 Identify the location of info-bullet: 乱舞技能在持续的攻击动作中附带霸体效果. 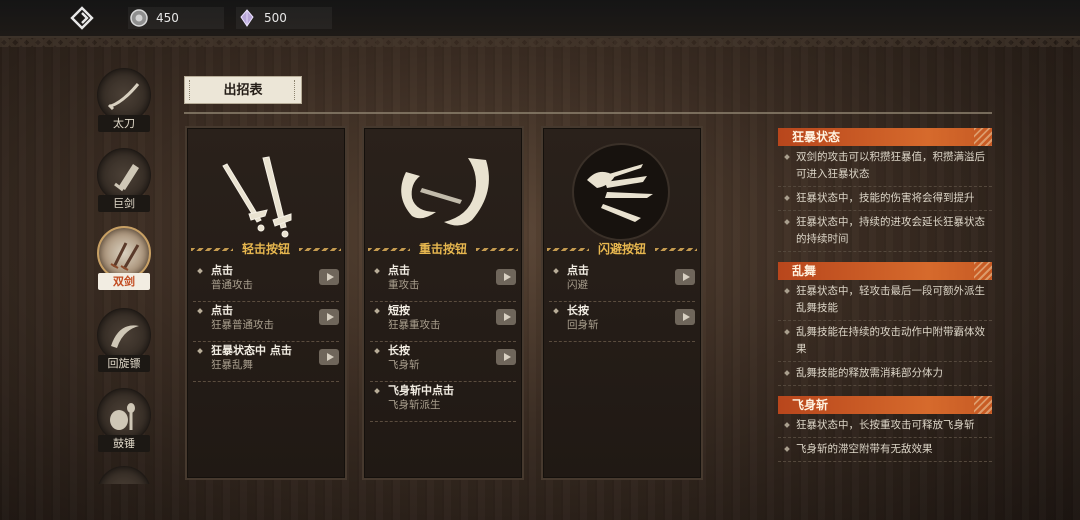
(885, 341).